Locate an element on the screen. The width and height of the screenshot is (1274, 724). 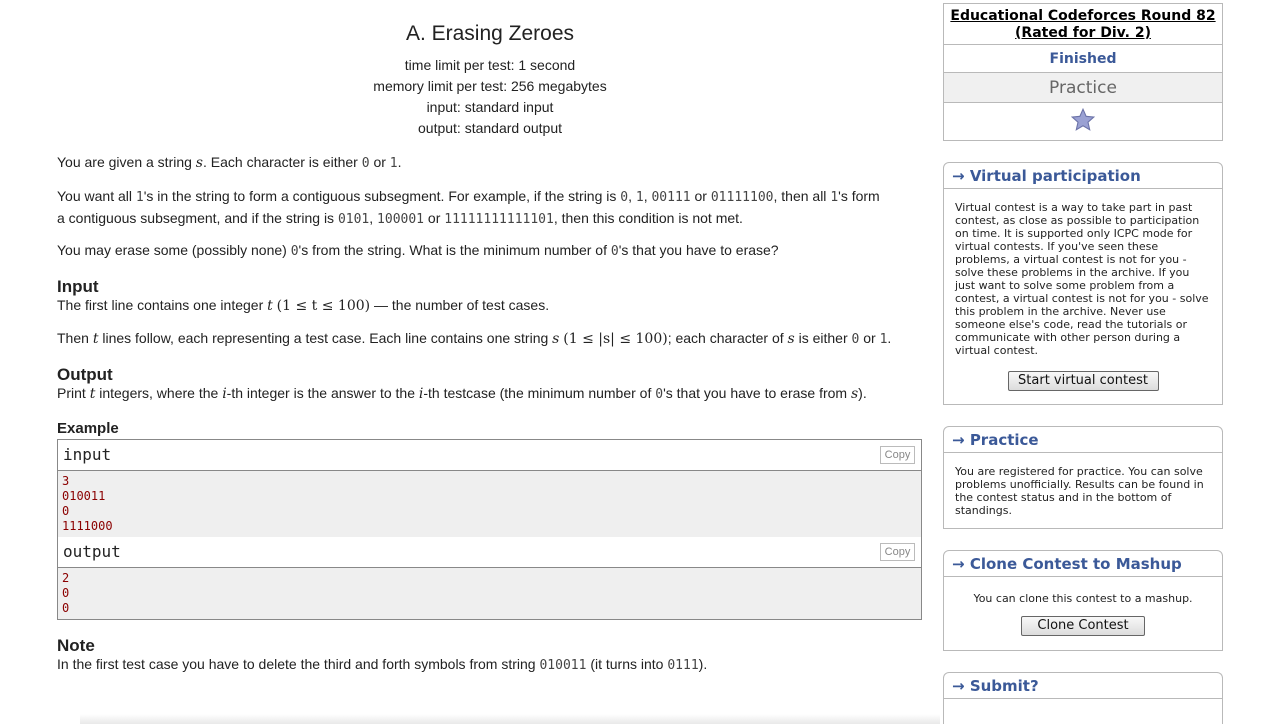
sample-input: input Copy 3 010011 0 1111000 is located at coordinates (489, 488).